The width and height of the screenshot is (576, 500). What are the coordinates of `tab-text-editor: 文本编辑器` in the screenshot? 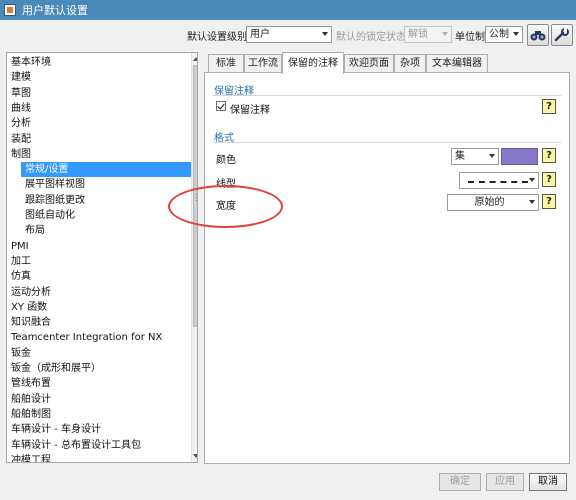 It's located at (457, 63).